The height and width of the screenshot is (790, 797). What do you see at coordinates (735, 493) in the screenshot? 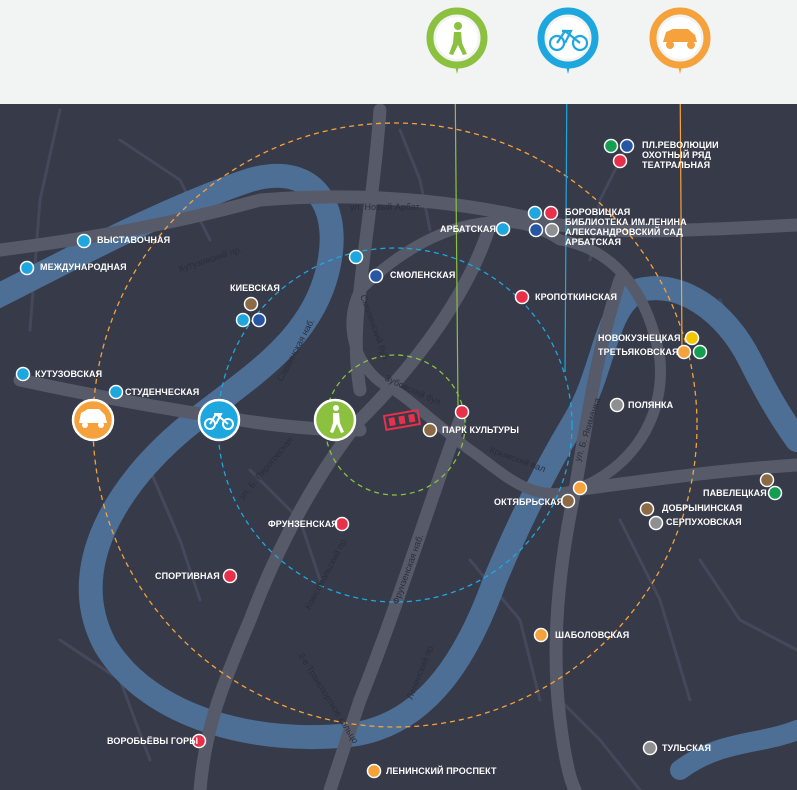
I see `station-label: ПАВЕЛЕЦКАЯ` at bounding box center [735, 493].